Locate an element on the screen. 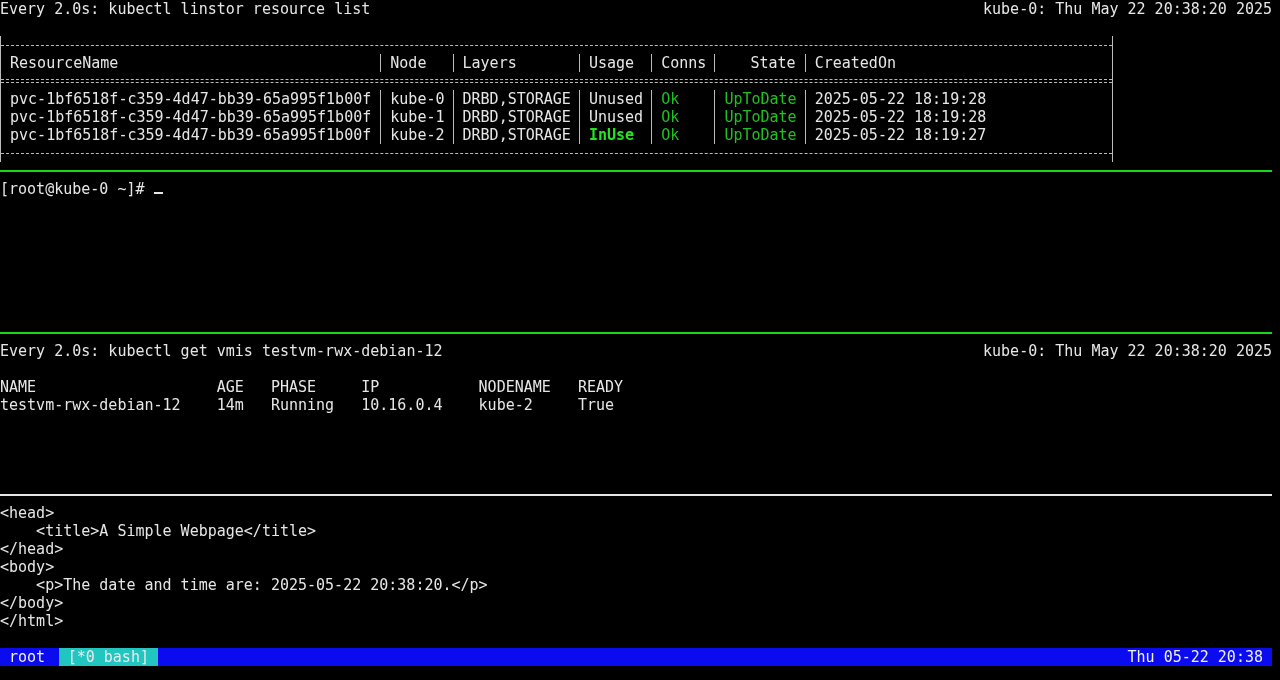 The width and height of the screenshot is (1280, 680). table-cell-text: 14m is located at coordinates (230, 405).